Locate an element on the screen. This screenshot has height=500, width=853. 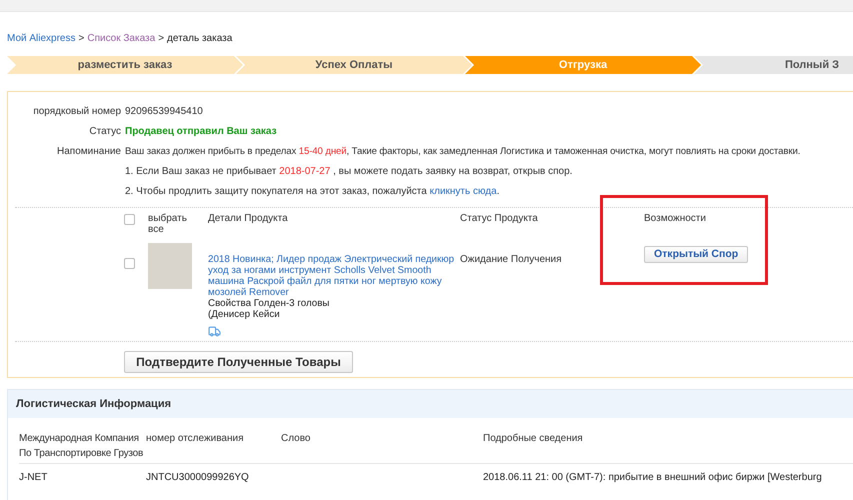
photo-placeholder is located at coordinates (170, 266).